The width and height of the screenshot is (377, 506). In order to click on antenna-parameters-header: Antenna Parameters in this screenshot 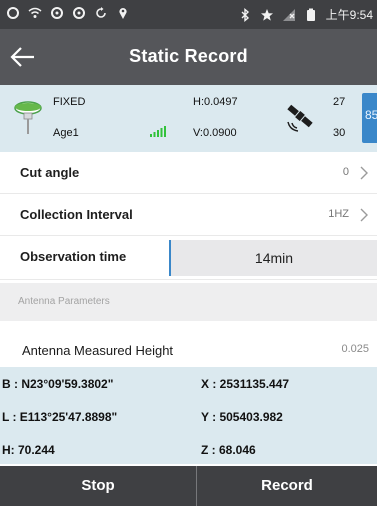, I will do `click(188, 302)`.